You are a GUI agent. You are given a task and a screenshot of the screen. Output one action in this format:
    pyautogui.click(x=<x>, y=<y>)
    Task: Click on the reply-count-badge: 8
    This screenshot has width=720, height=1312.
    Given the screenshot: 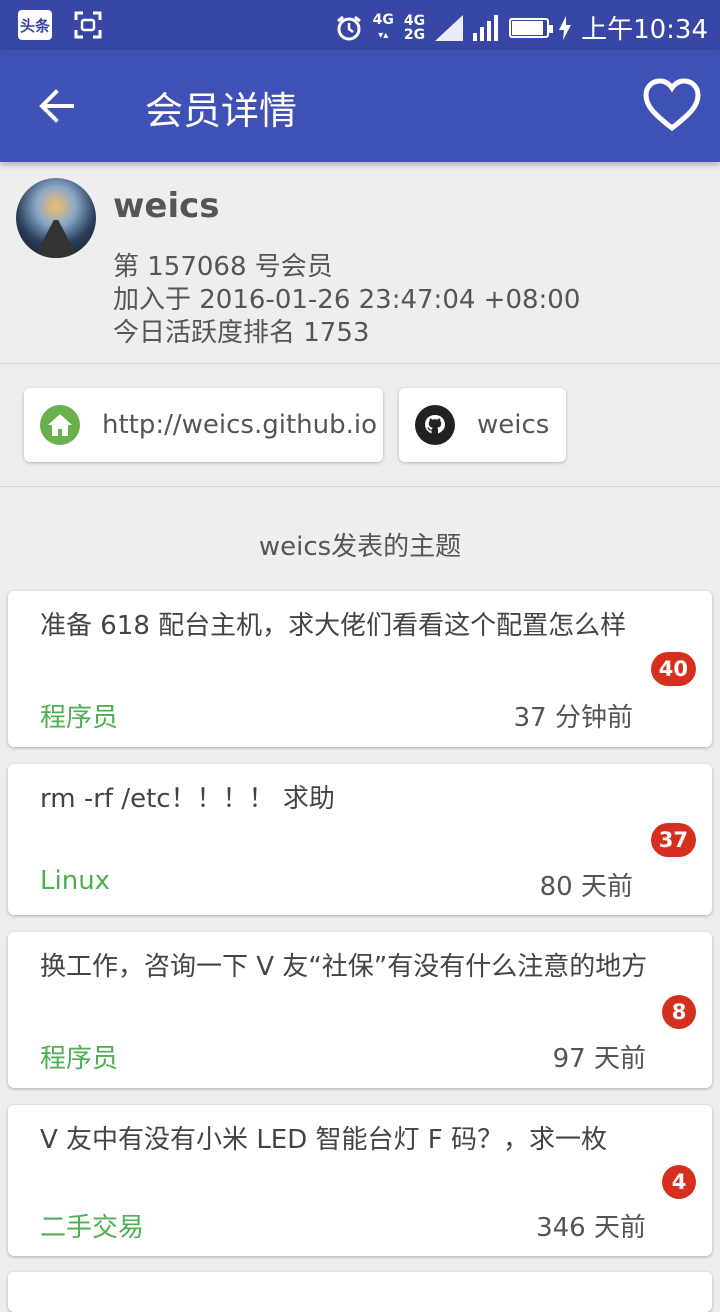 What is the action you would take?
    pyautogui.click(x=679, y=1012)
    